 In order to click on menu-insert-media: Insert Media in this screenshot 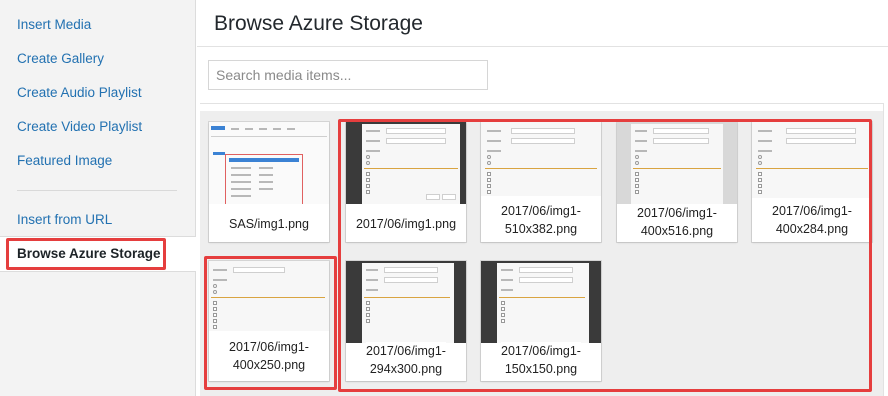, I will do `click(54, 24)`.